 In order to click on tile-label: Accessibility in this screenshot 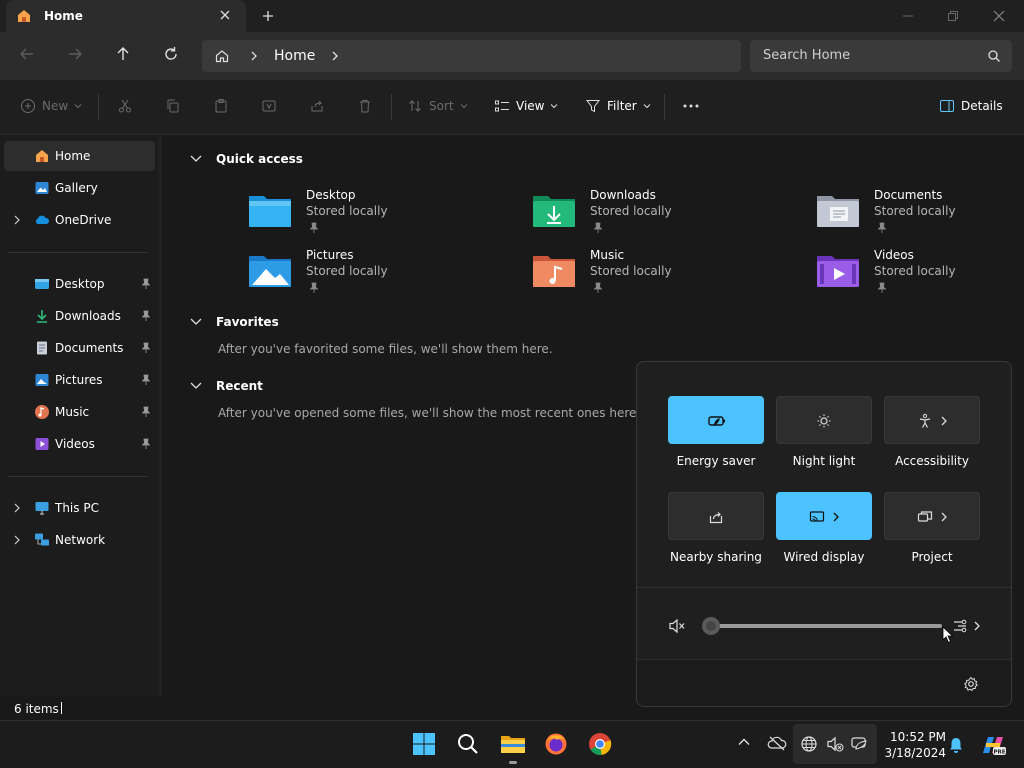, I will do `click(932, 461)`.